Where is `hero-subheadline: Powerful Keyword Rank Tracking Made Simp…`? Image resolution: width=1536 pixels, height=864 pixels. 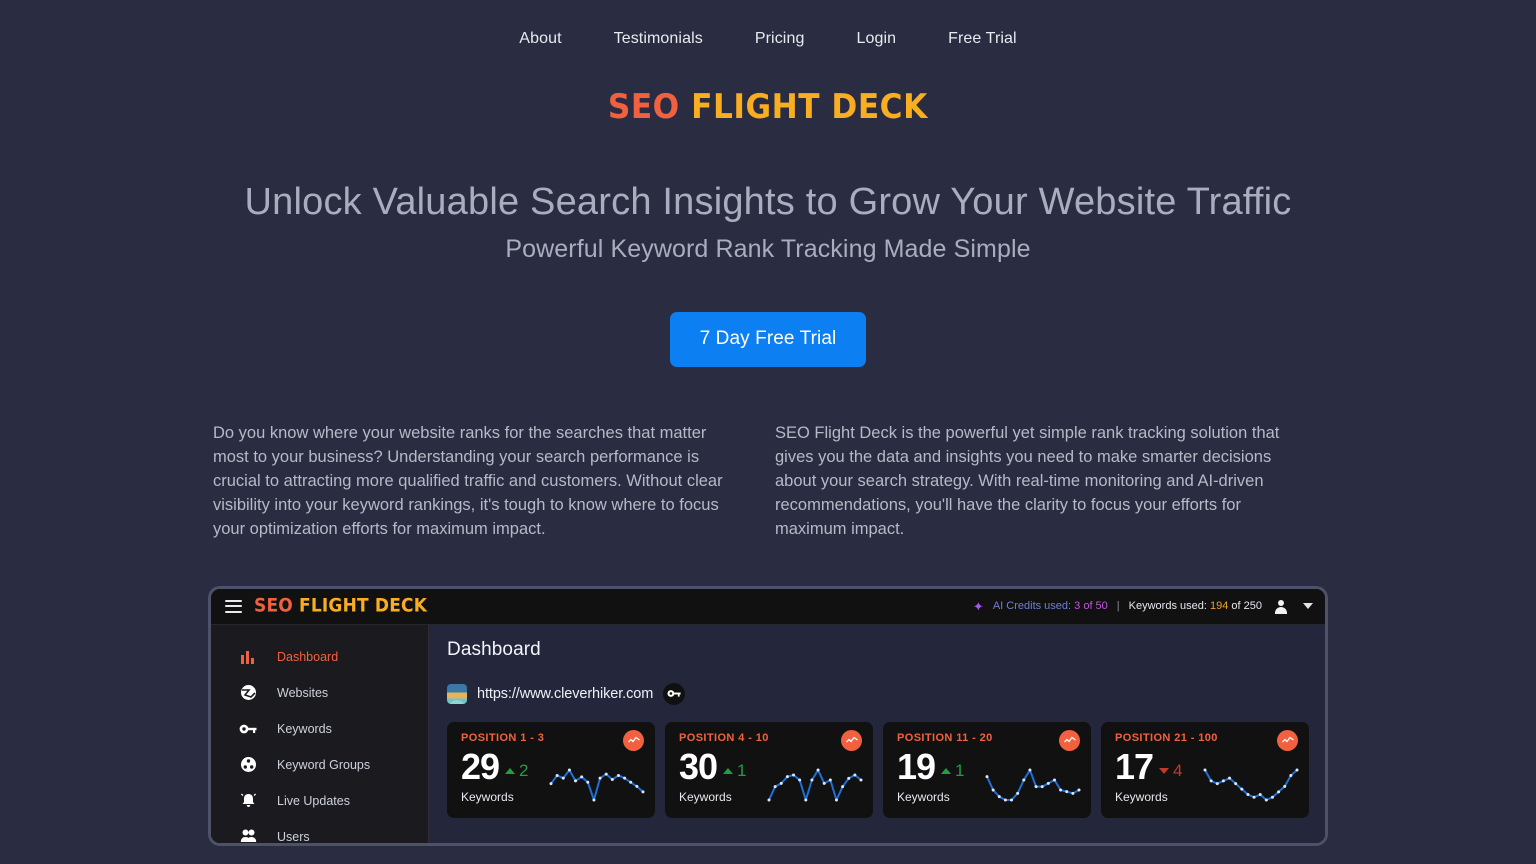 hero-subheadline: Powerful Keyword Rank Tracking Made Simp… is located at coordinates (768, 248).